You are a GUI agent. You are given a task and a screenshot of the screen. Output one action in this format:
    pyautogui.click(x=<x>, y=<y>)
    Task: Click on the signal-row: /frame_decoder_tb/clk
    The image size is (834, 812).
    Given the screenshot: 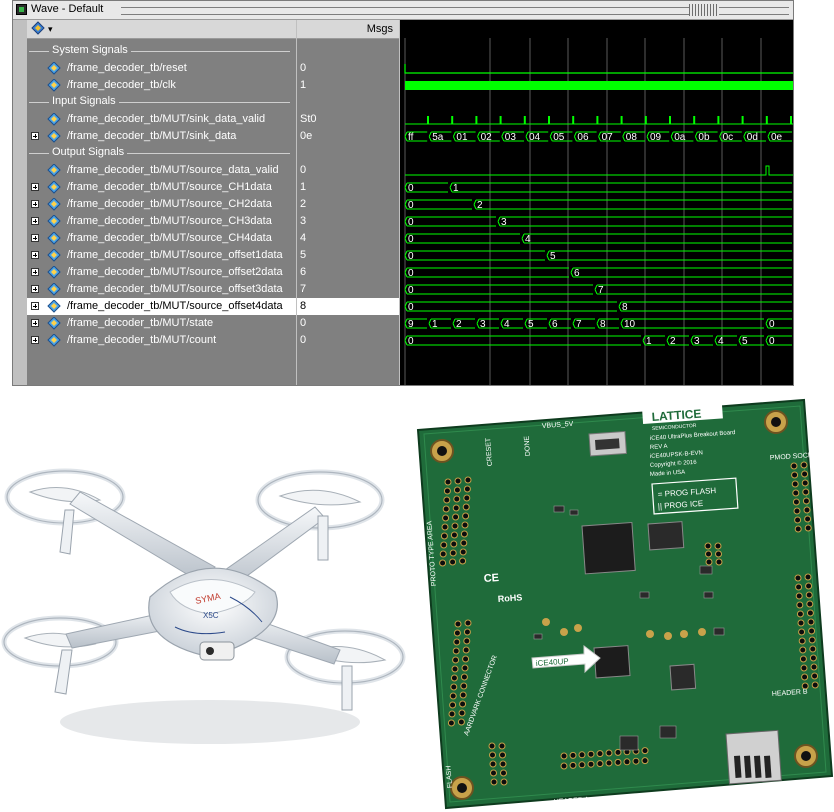 What is the action you would take?
    pyautogui.click(x=161, y=85)
    